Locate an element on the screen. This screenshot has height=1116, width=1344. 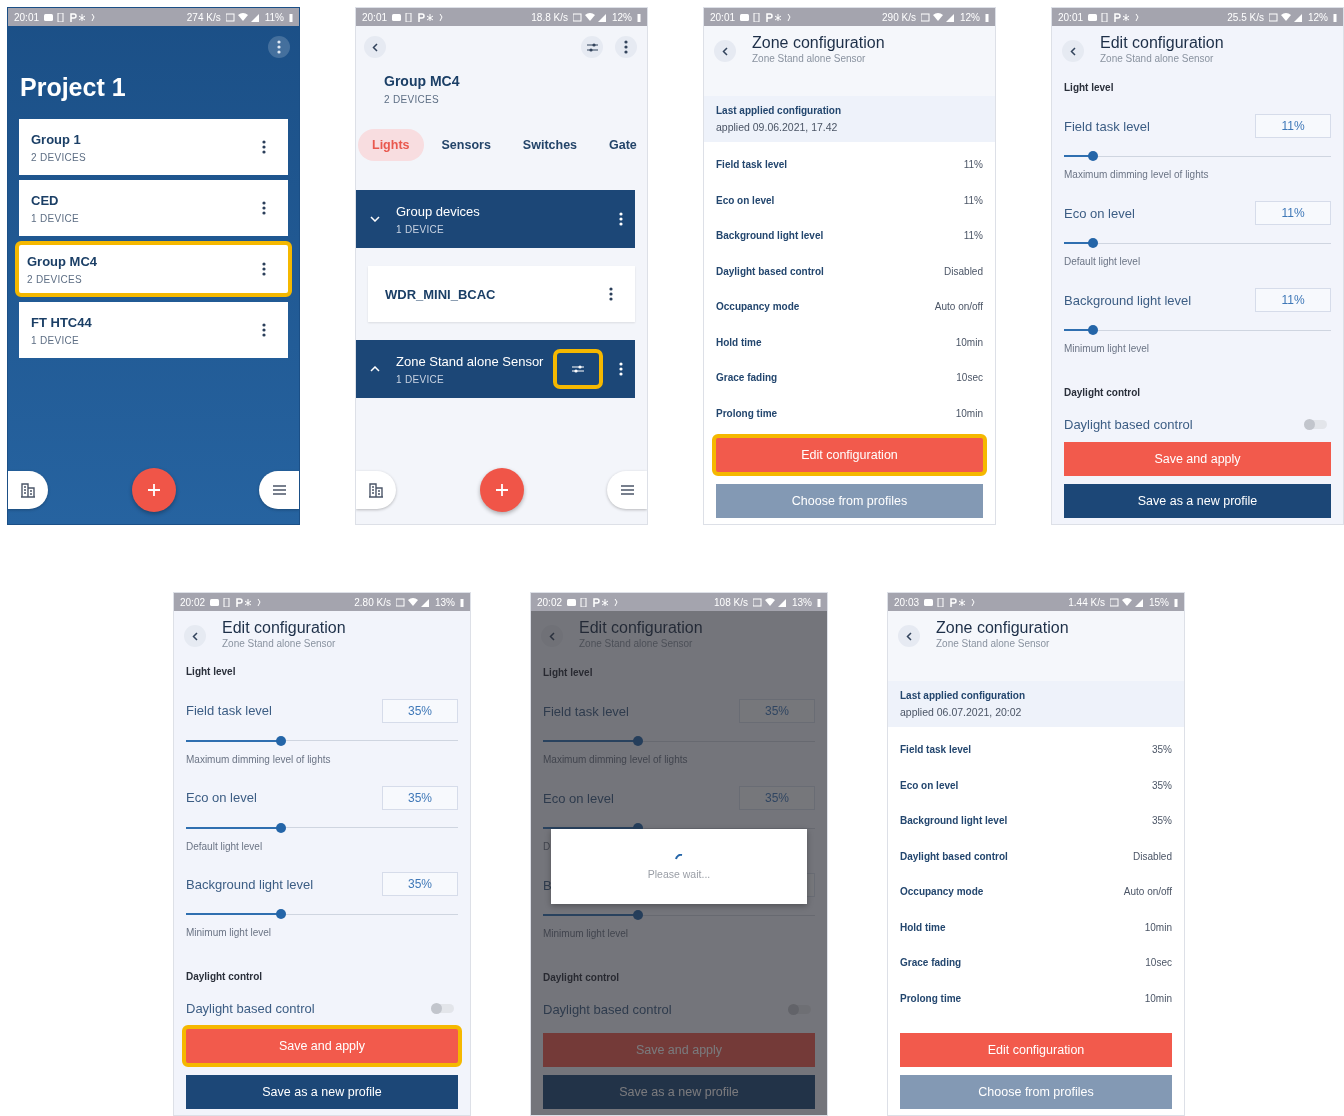
setting-label: Daylight based control is located at coordinates (770, 271).